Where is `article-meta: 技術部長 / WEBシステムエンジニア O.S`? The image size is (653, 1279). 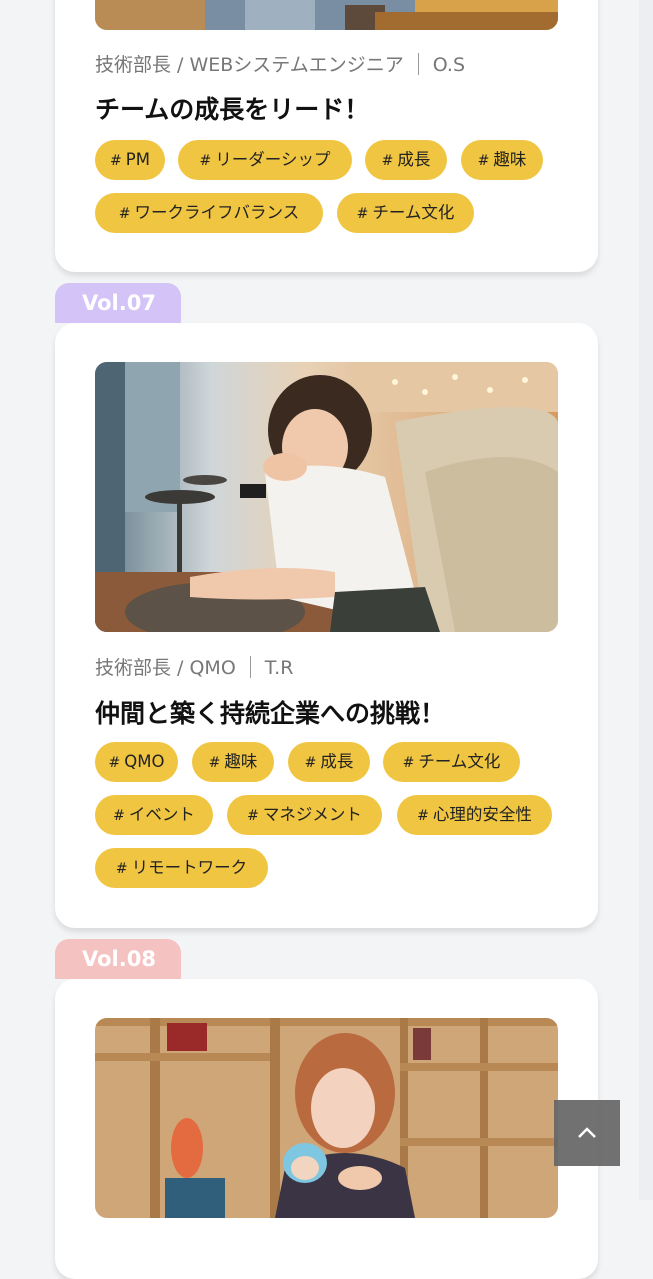 article-meta: 技術部長 / WEBシステムエンジニア O.S is located at coordinates (280, 63).